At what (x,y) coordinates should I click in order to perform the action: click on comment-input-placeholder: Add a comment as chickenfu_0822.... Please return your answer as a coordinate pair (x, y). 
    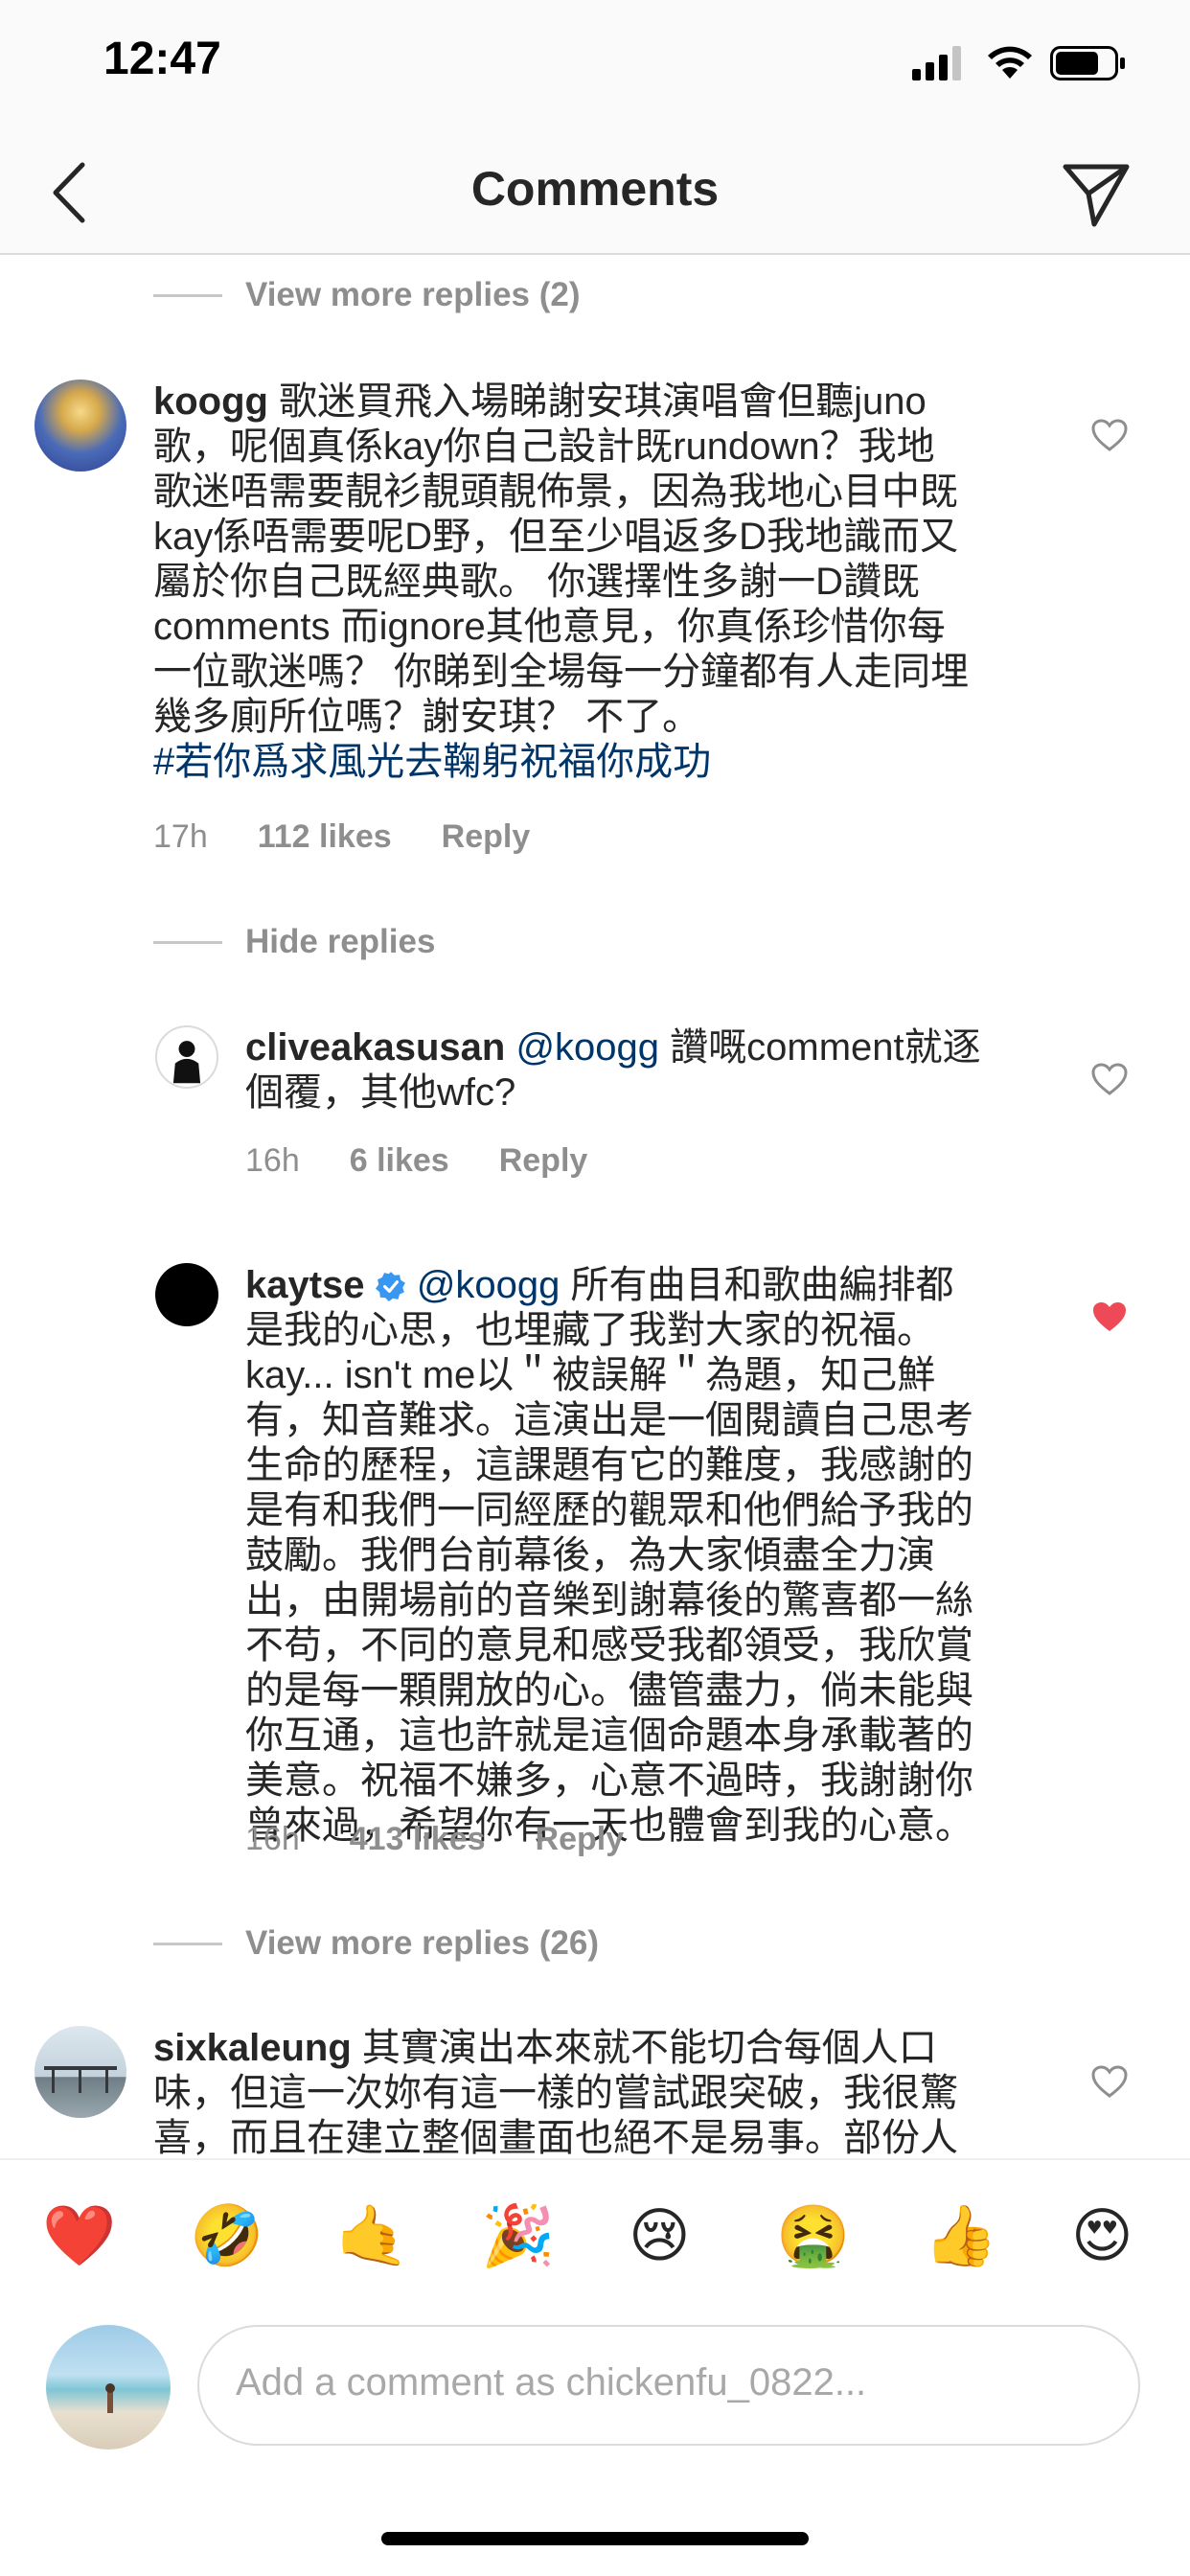
    Looking at the image, I should click on (552, 2382).